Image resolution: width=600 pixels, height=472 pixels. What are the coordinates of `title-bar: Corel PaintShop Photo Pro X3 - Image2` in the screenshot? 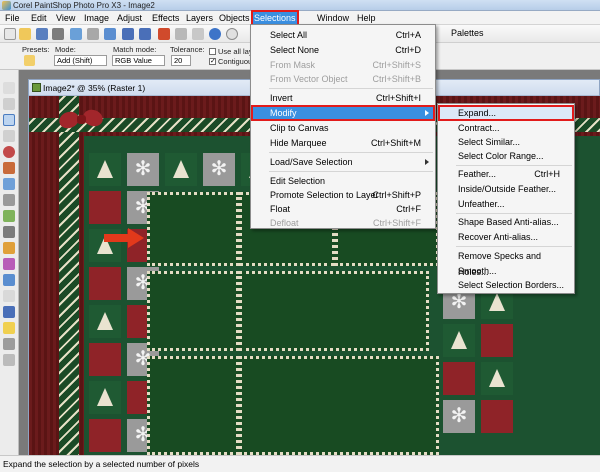 It's located at (300, 5).